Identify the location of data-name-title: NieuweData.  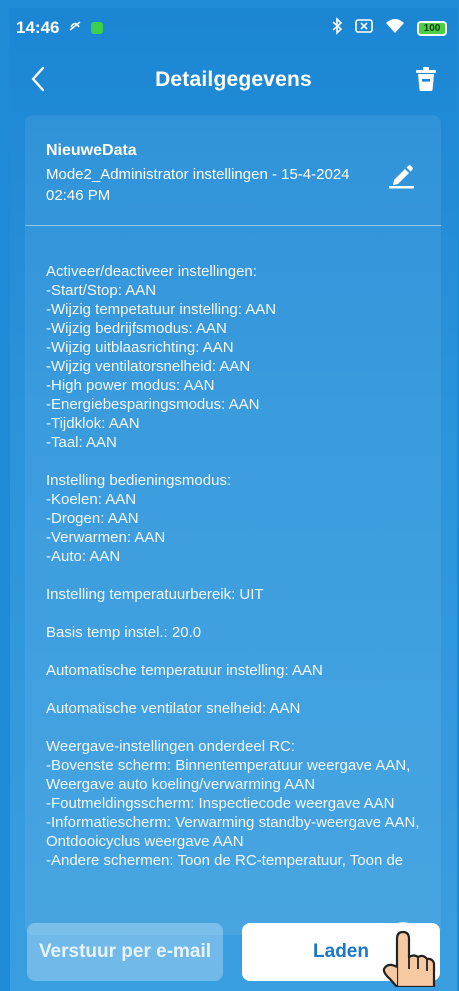
(91, 150).